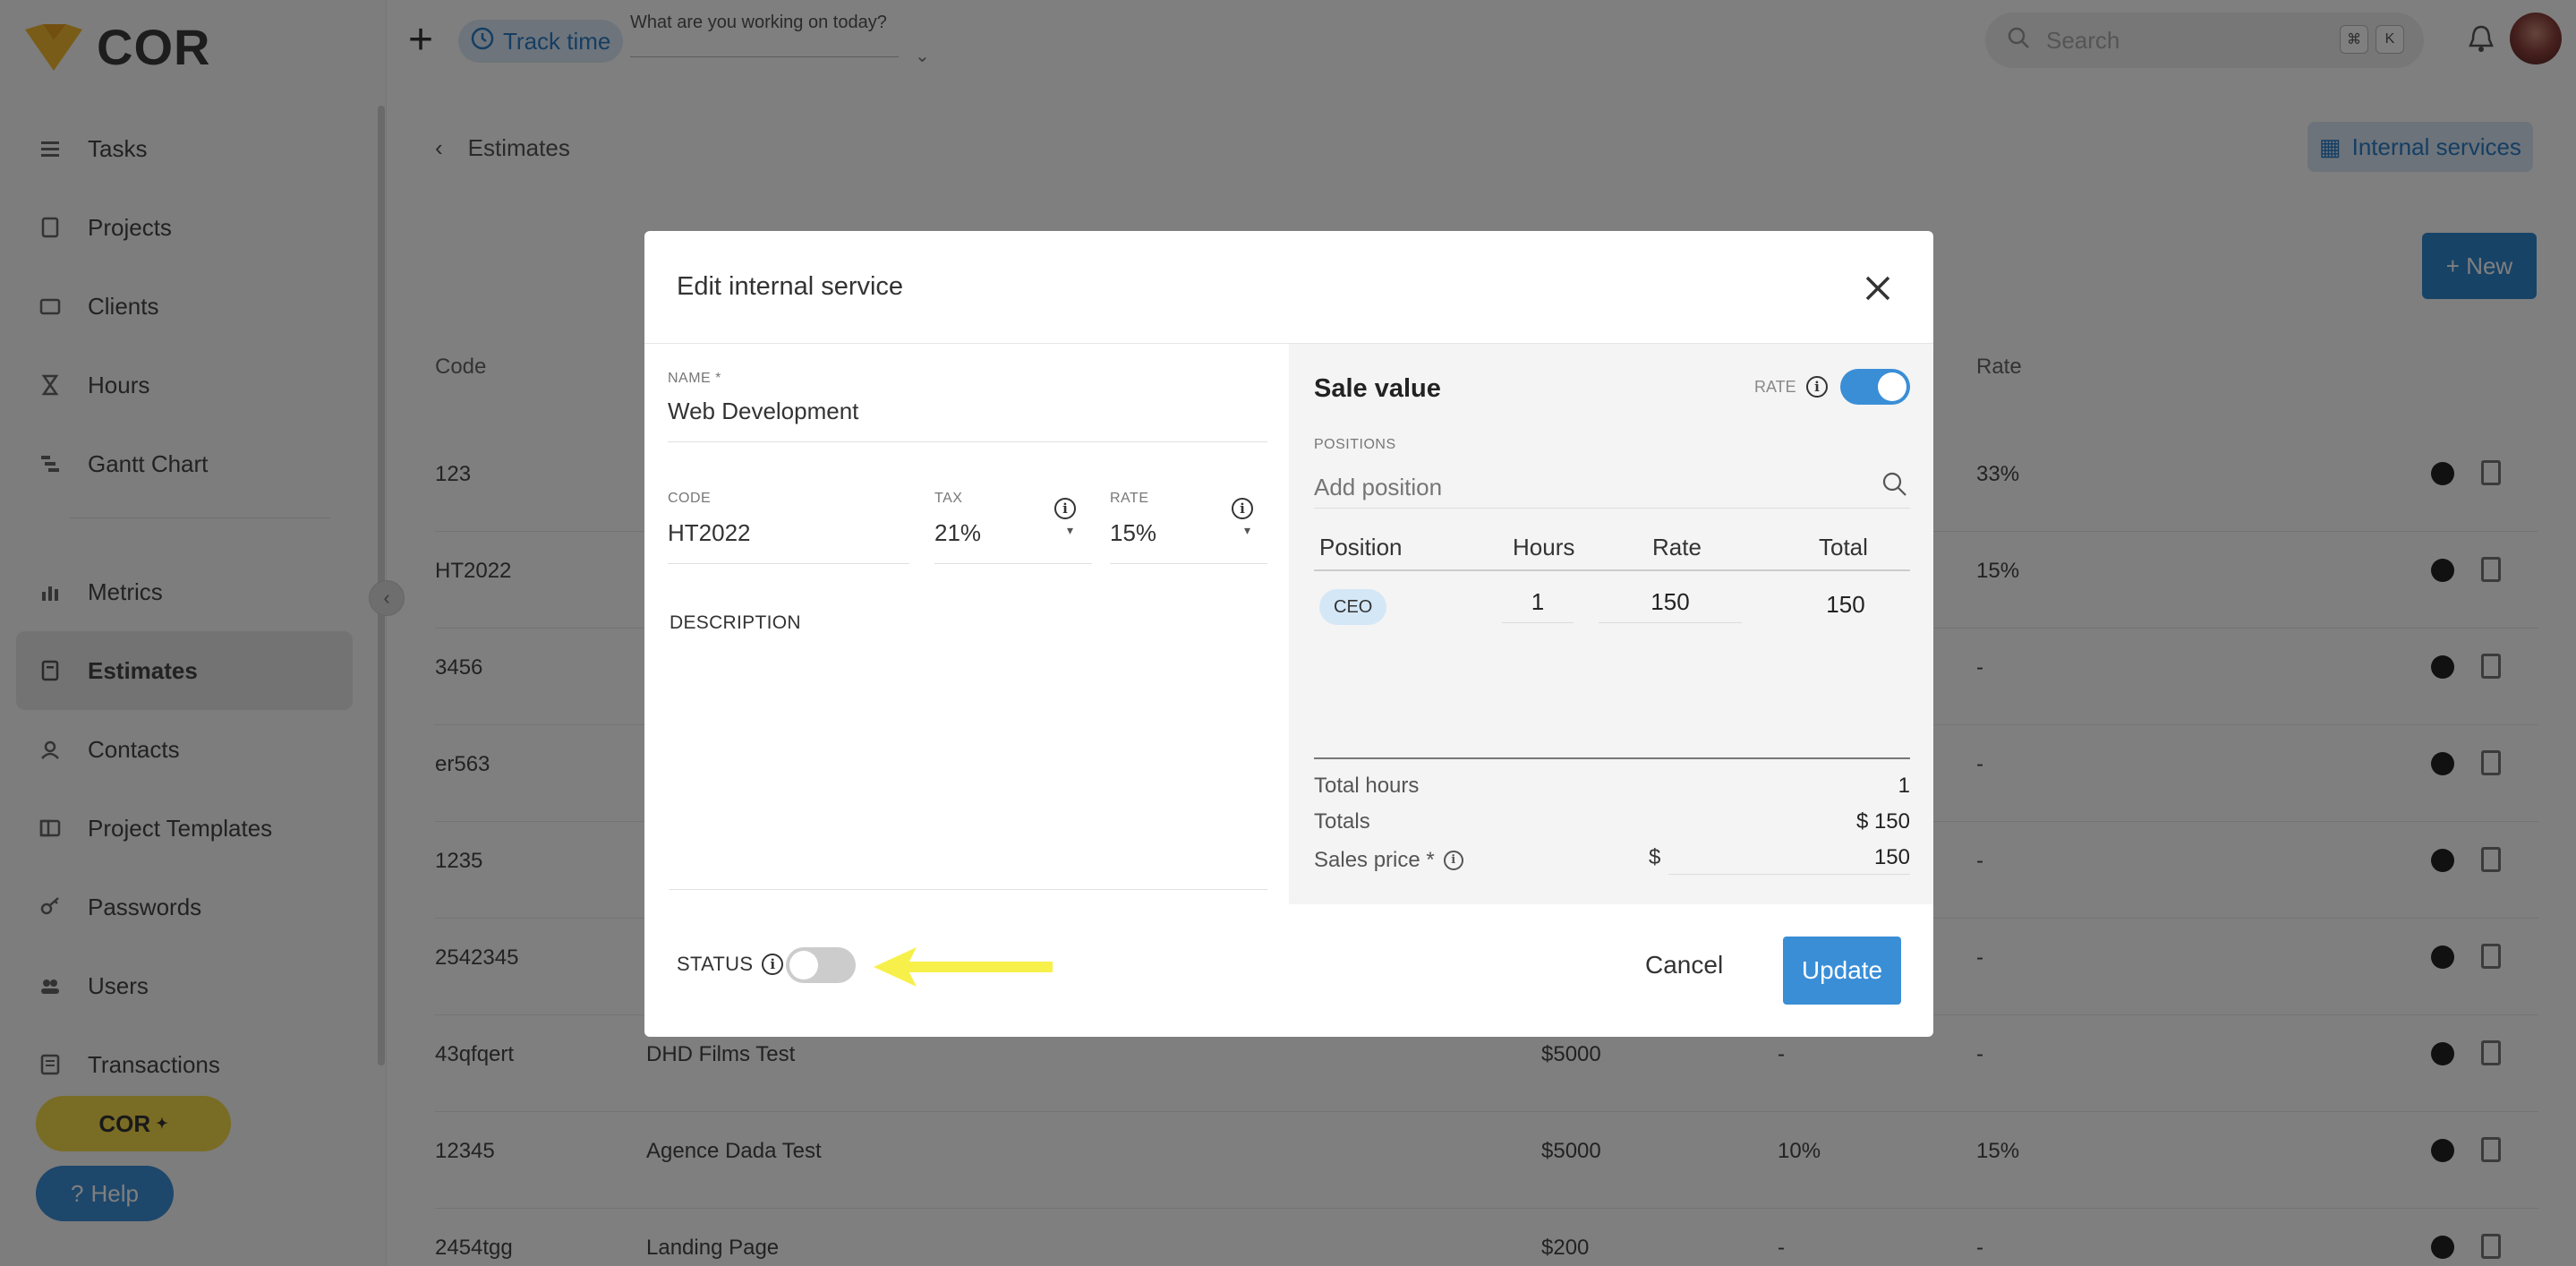 This screenshot has width=2576, height=1266. Describe the element at coordinates (1789, 860) in the screenshot. I see `sales-price-input: 150` at that location.